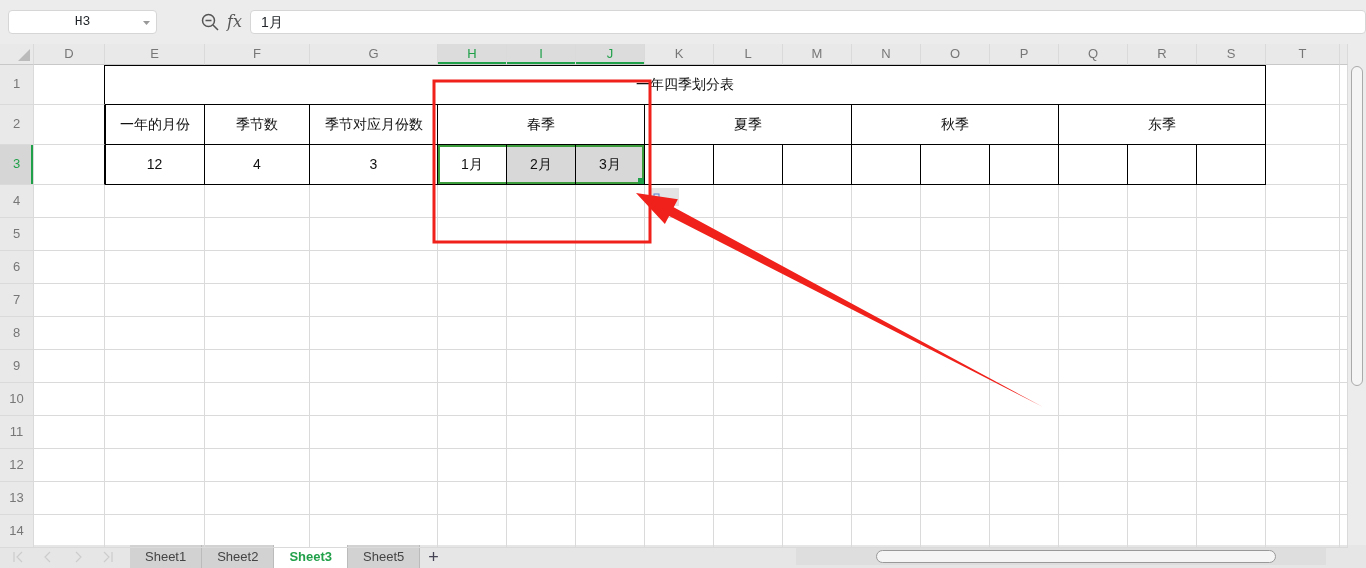  I want to click on row-header: 8, so click(17, 333).